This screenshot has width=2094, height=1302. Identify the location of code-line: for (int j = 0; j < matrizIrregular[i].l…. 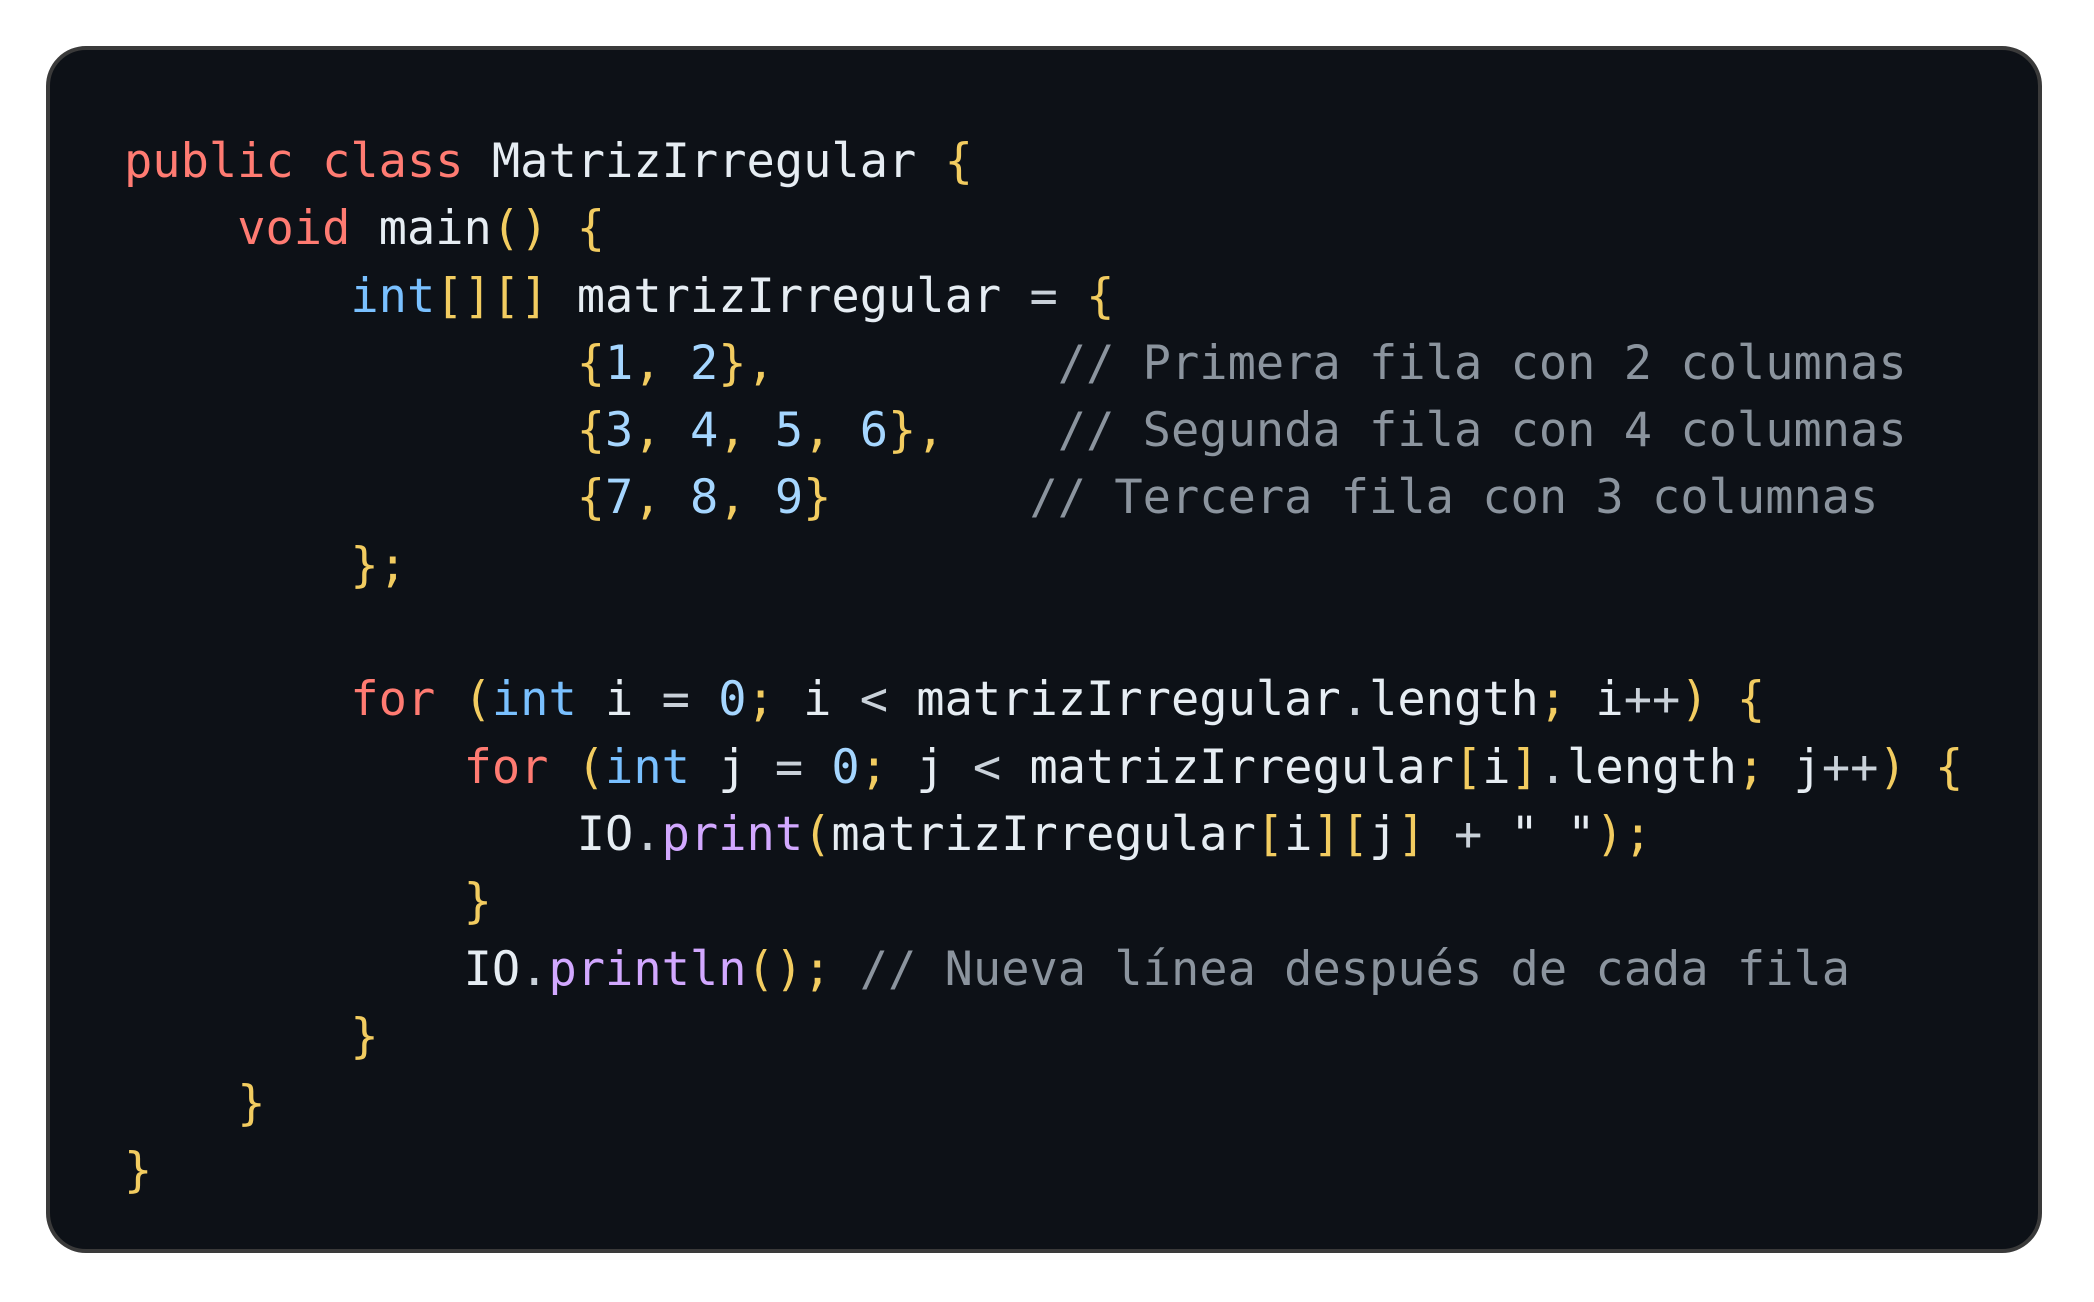
(1044, 767).